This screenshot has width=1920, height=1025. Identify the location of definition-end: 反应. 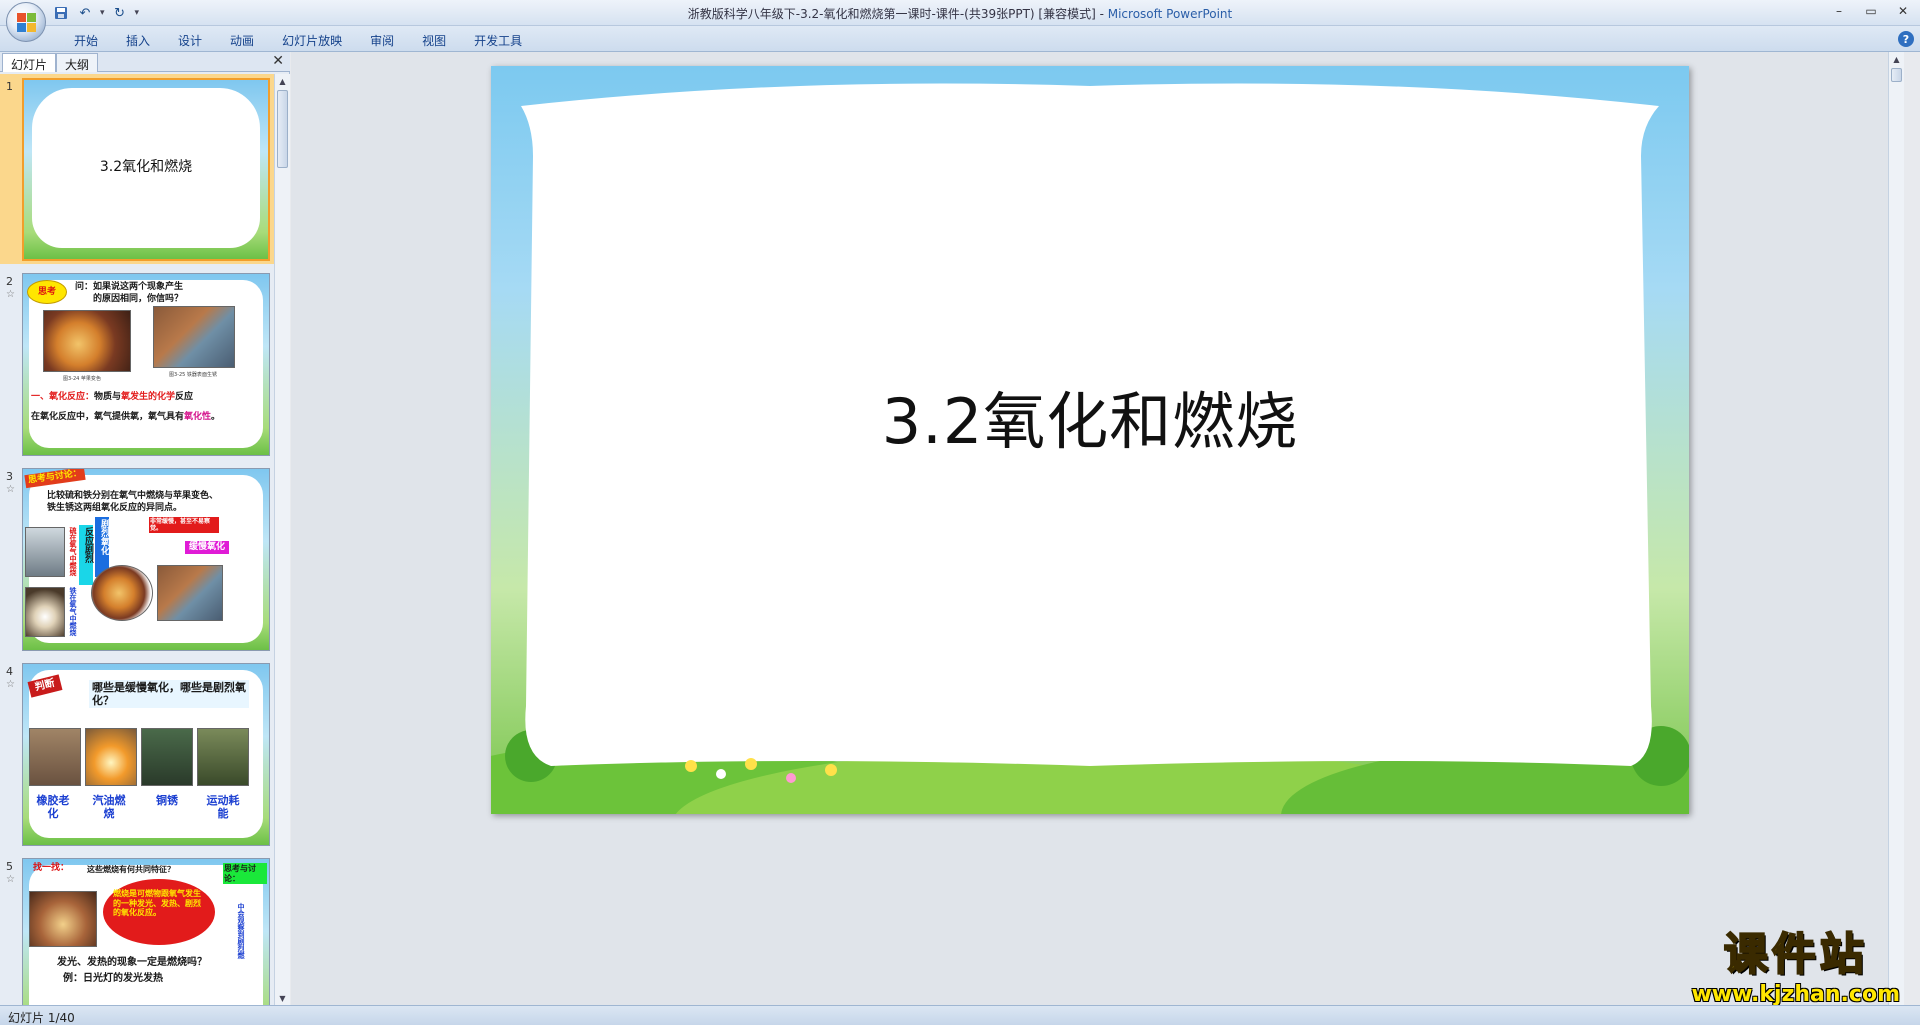
(184, 397).